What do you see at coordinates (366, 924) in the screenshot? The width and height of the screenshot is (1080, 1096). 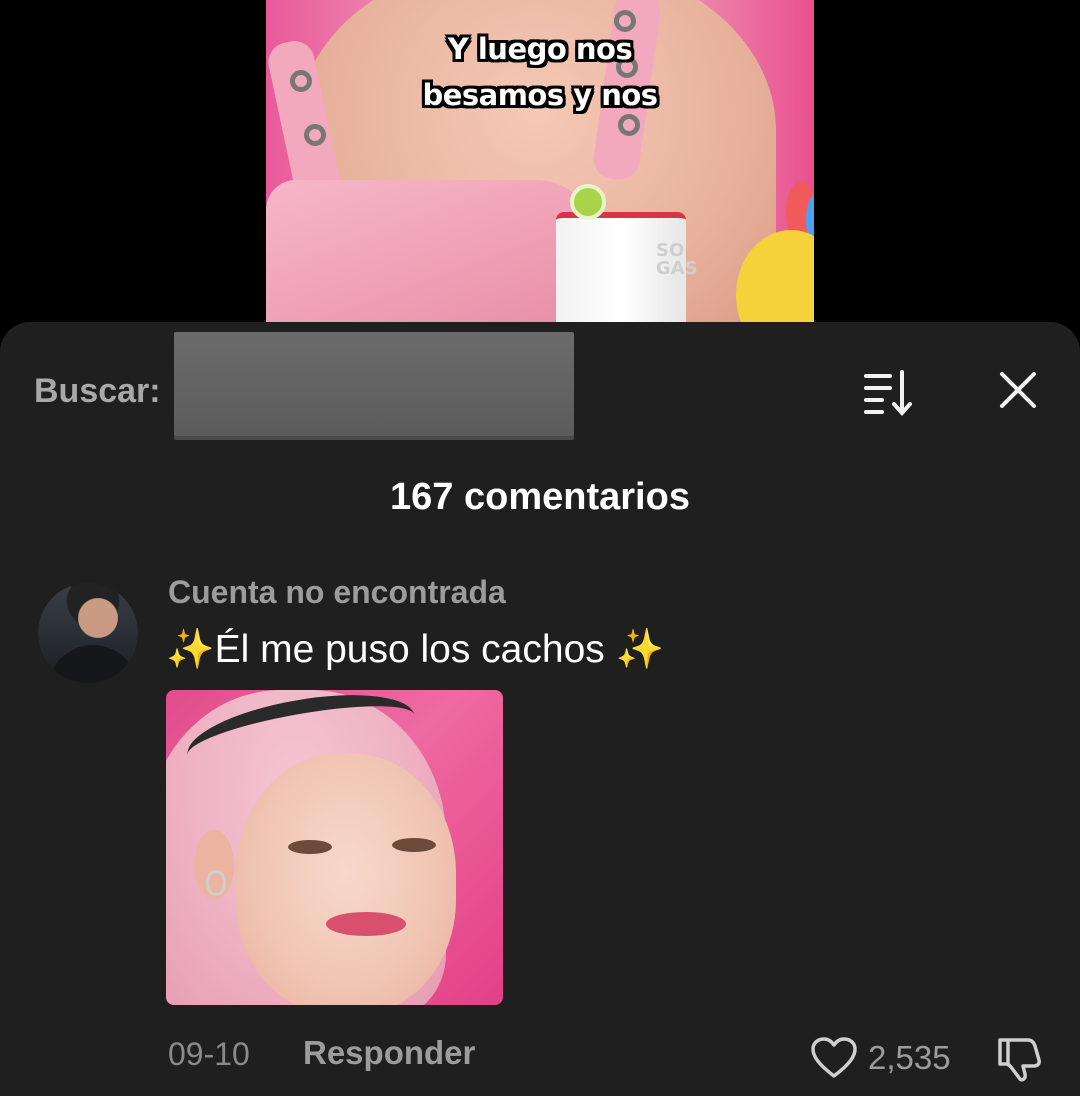 I see `comment-image-lips` at bounding box center [366, 924].